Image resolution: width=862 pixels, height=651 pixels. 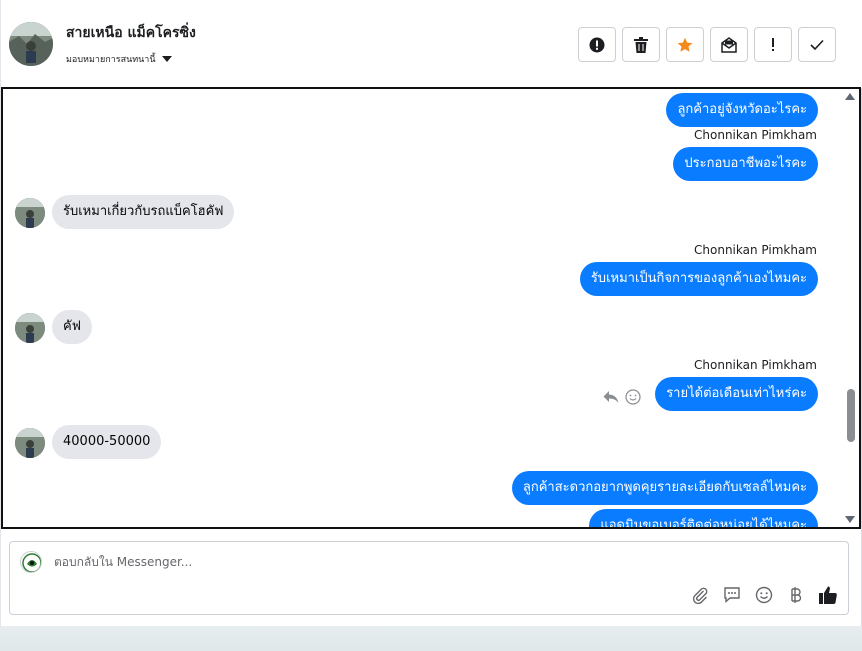 I want to click on thumbs-up-icon, so click(x=828, y=595).